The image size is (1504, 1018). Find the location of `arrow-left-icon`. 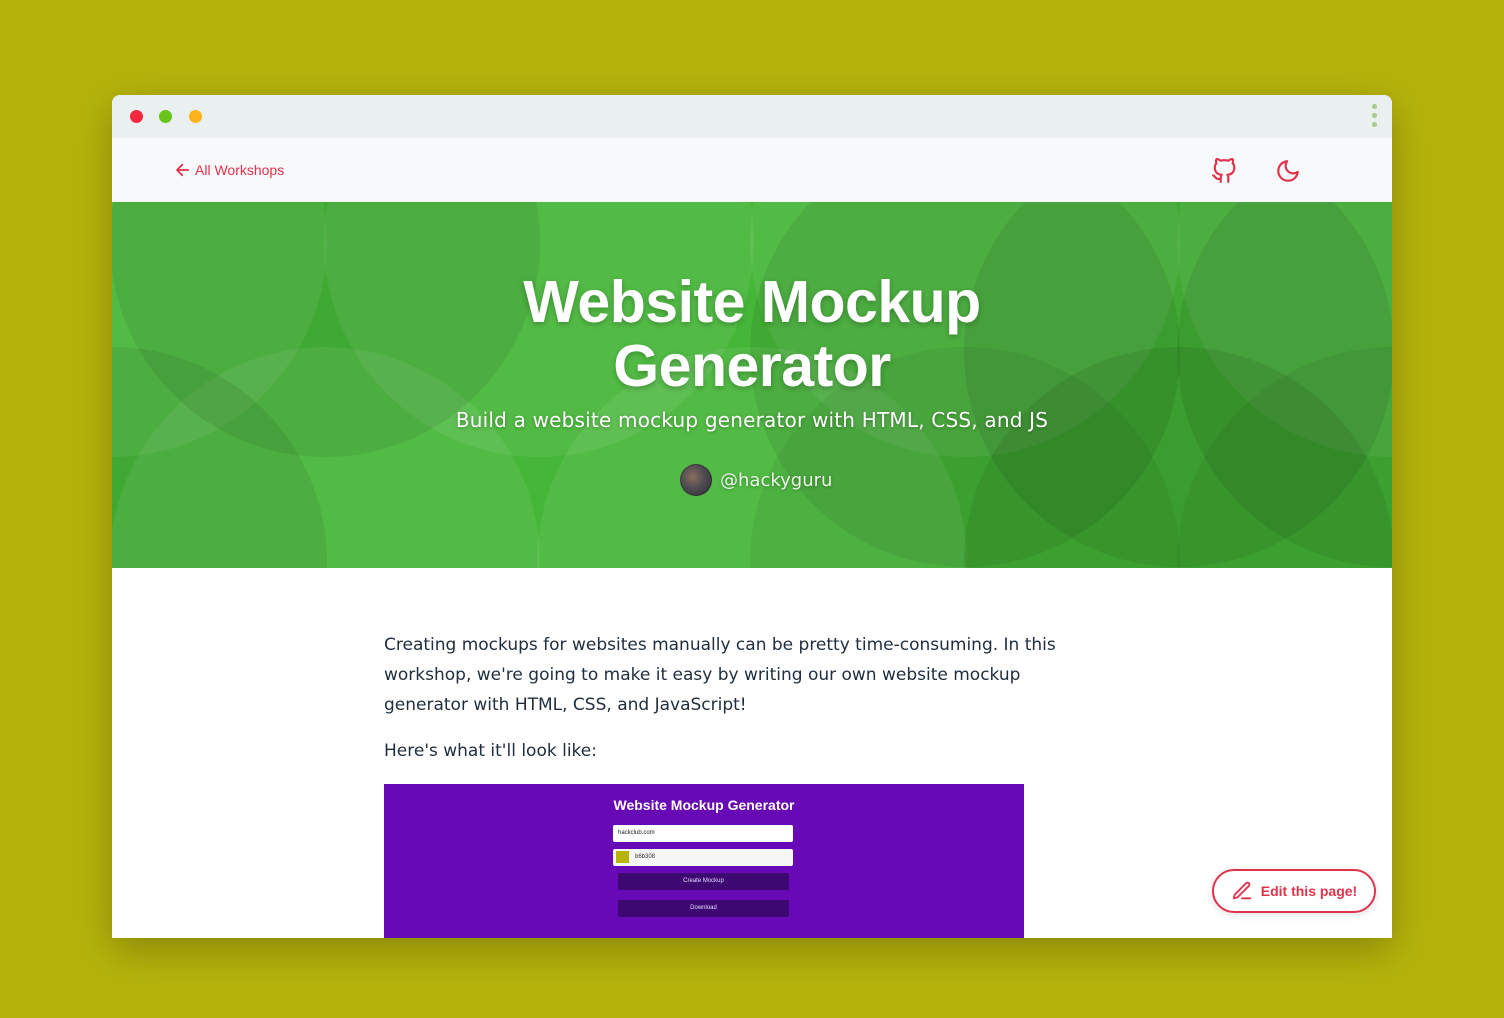

arrow-left-icon is located at coordinates (183, 170).